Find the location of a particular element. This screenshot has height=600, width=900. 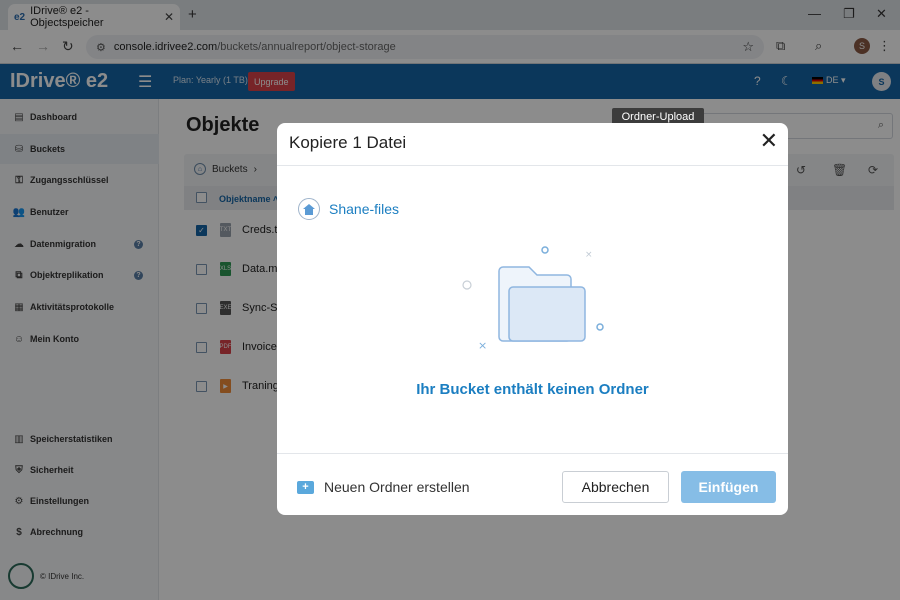

dialog-header: Kopiere 1 Datei ✕ is located at coordinates (532, 144).